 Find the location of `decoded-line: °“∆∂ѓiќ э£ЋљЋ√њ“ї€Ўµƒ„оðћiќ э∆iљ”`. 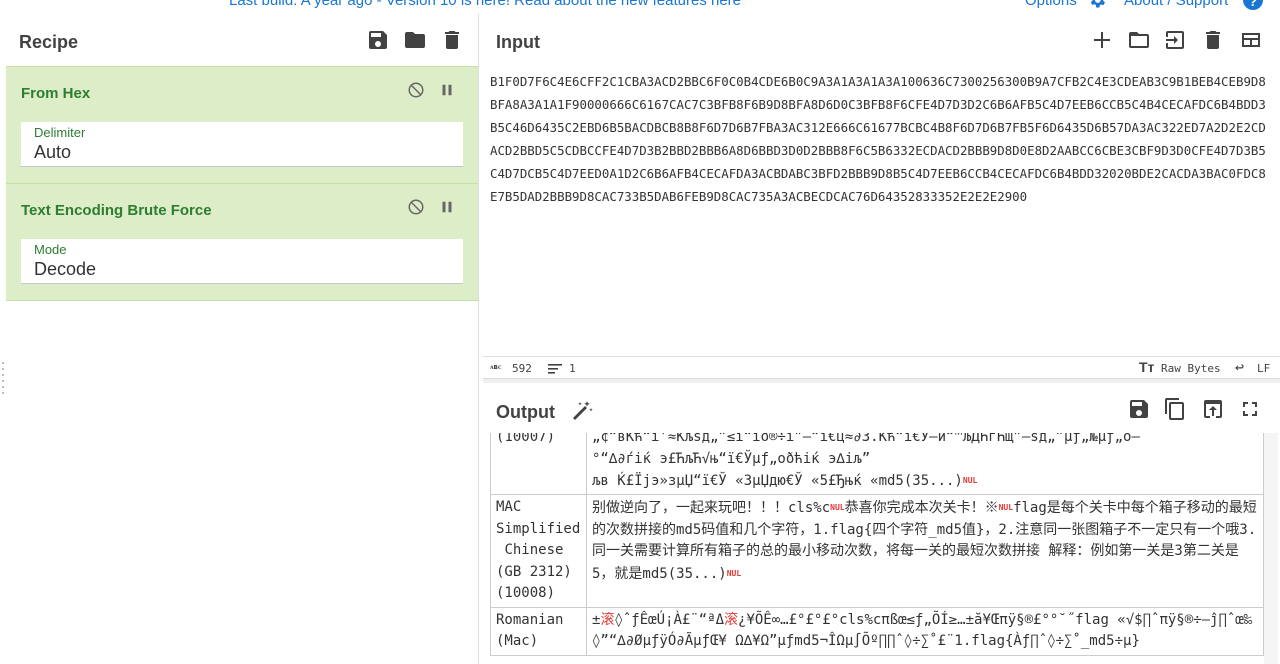

decoded-line: °“∆∂ѓiќ э£ЋљЋ√њ“ї€Ўµƒ„оðћiќ э∆iљ” is located at coordinates (731, 458).